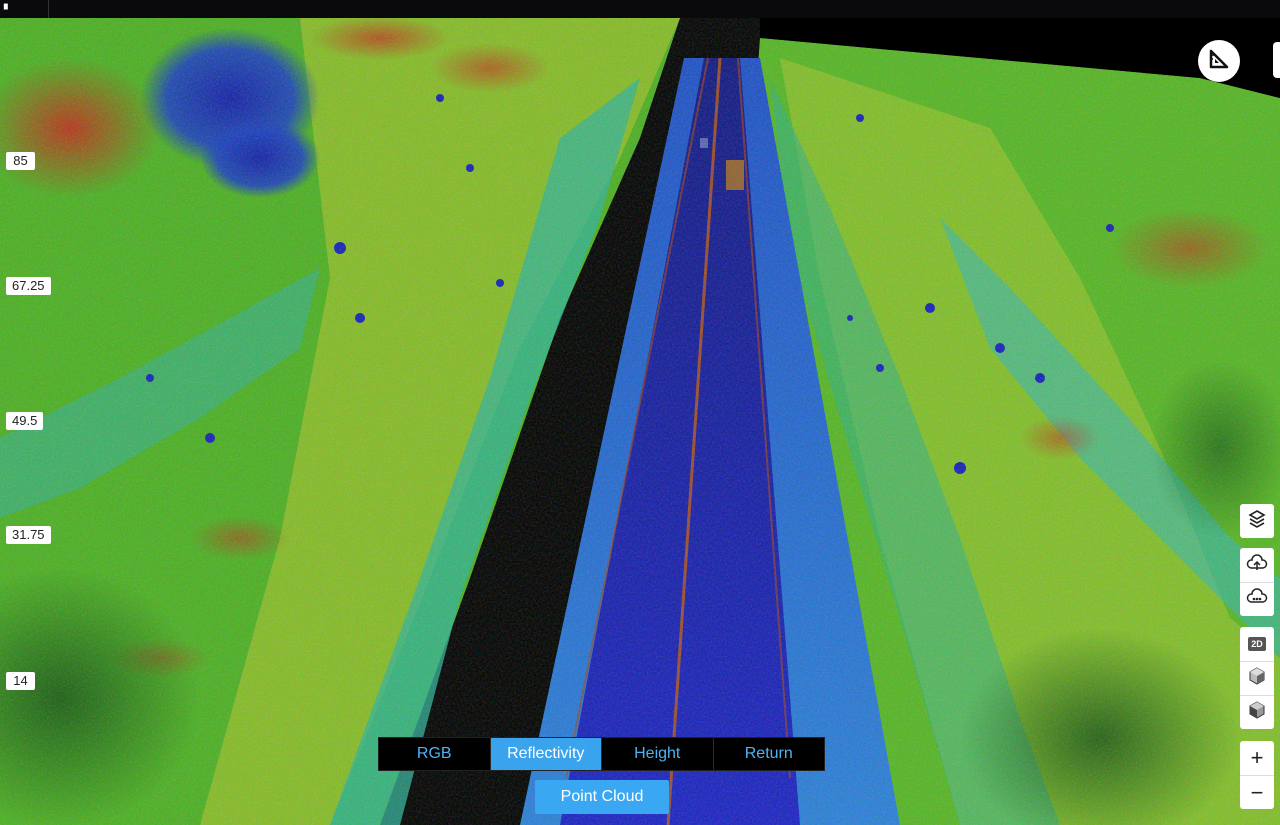 The width and height of the screenshot is (1280, 825). I want to click on tab-height: Height, so click(658, 754).